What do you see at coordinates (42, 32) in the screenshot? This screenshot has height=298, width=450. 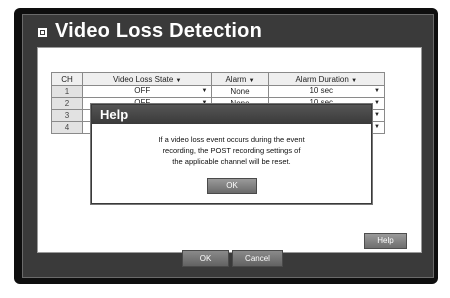 I see `window-icon` at bounding box center [42, 32].